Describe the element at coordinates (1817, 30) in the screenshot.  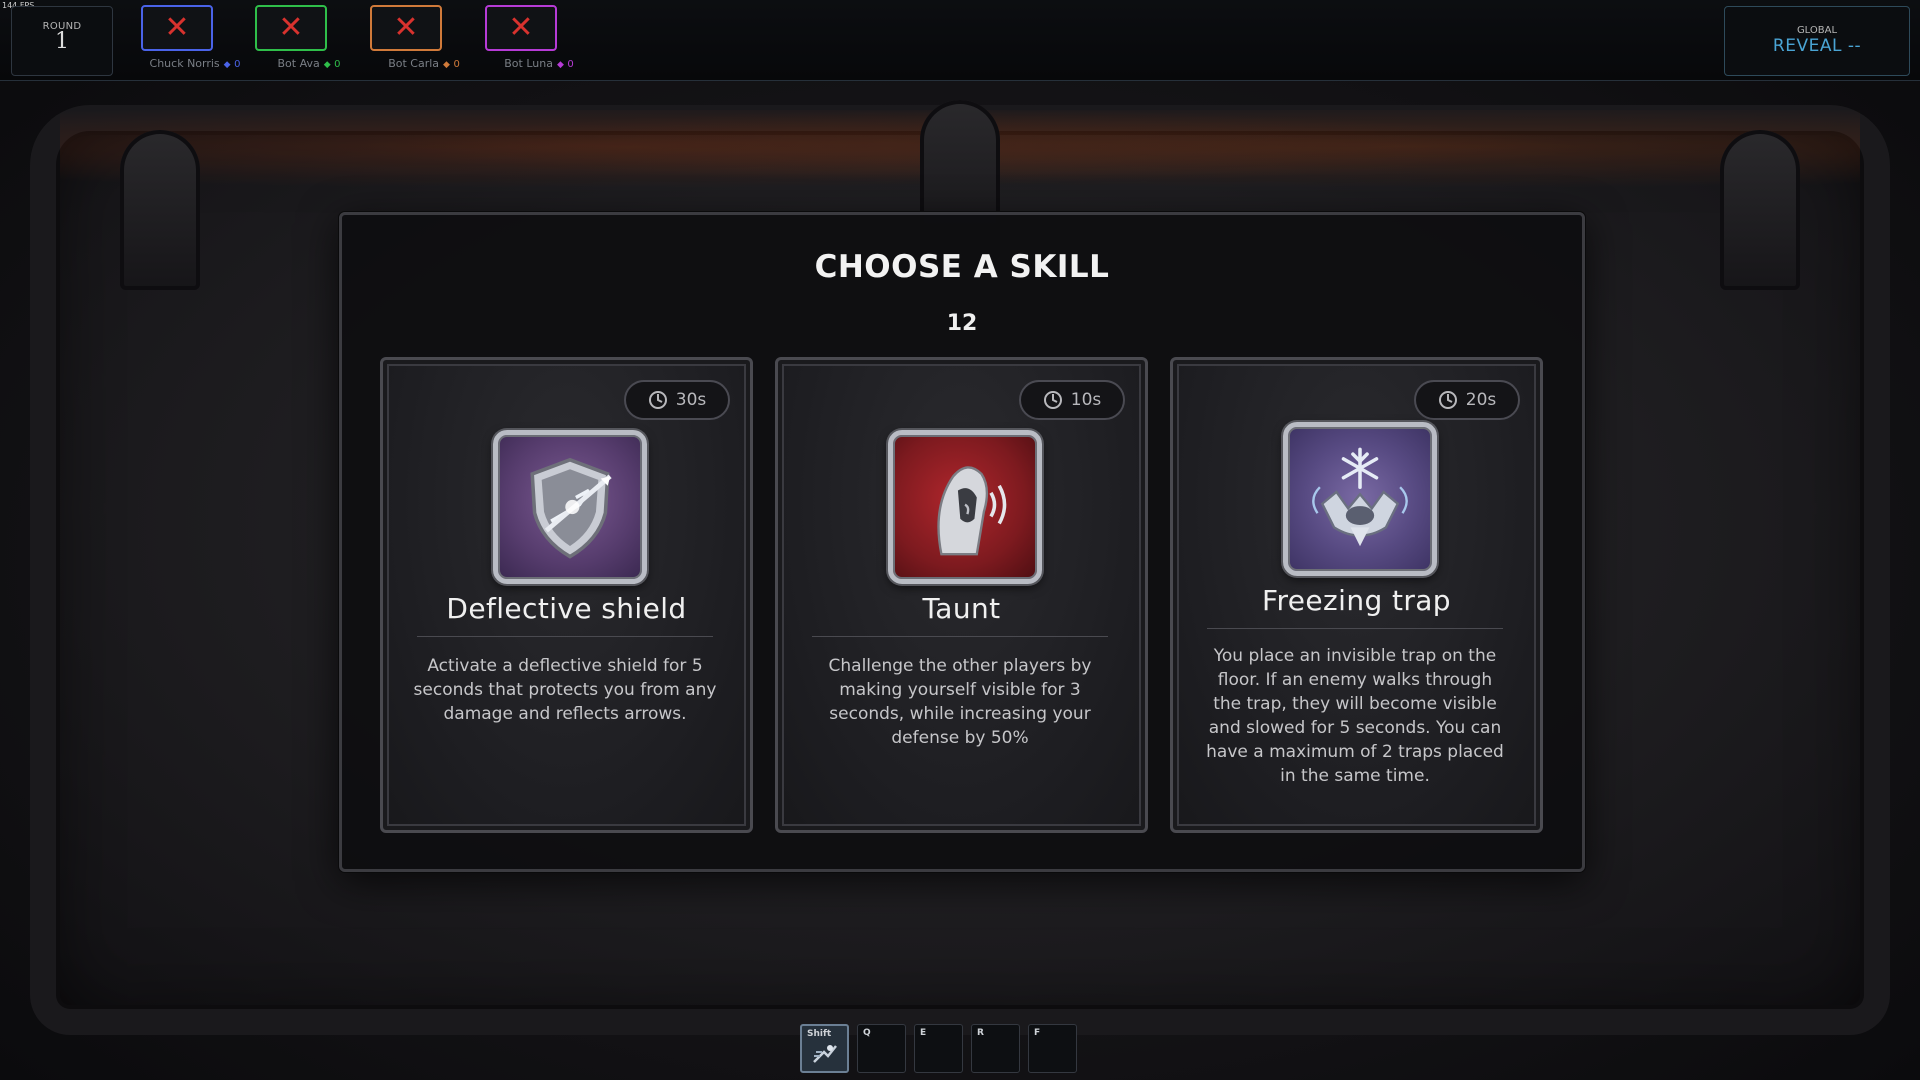
I see `global-label: GLOBAL` at that location.